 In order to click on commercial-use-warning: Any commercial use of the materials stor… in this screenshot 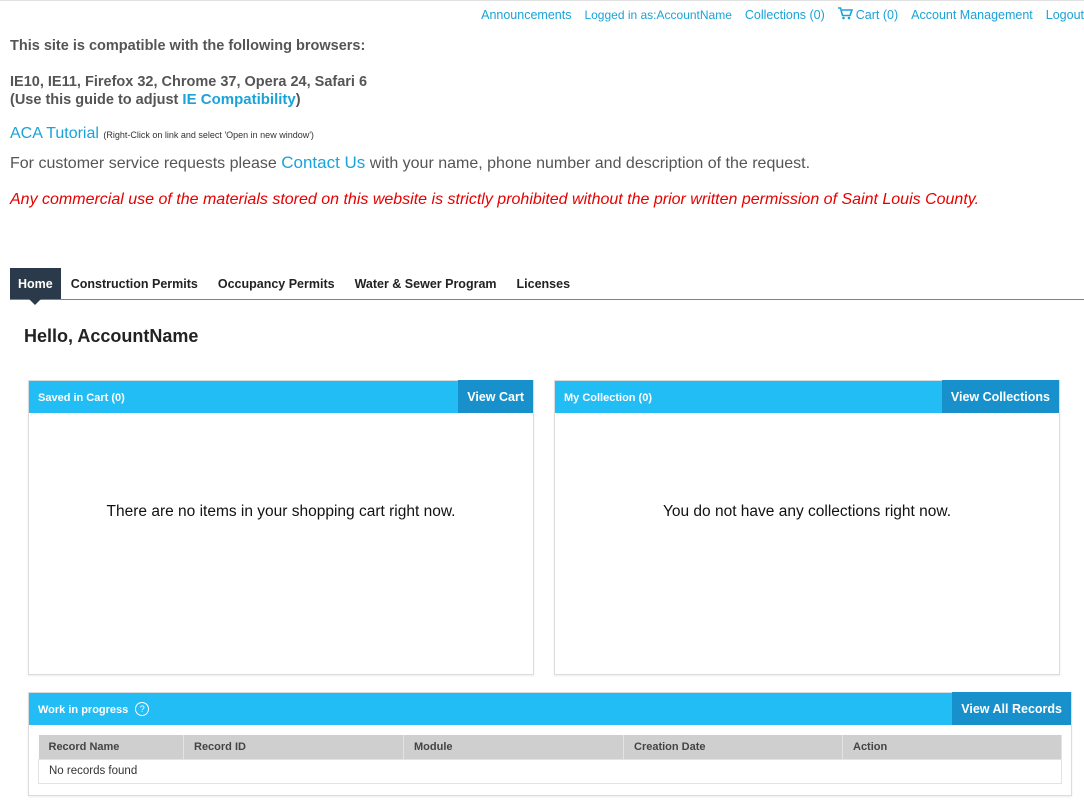, I will do `click(495, 199)`.